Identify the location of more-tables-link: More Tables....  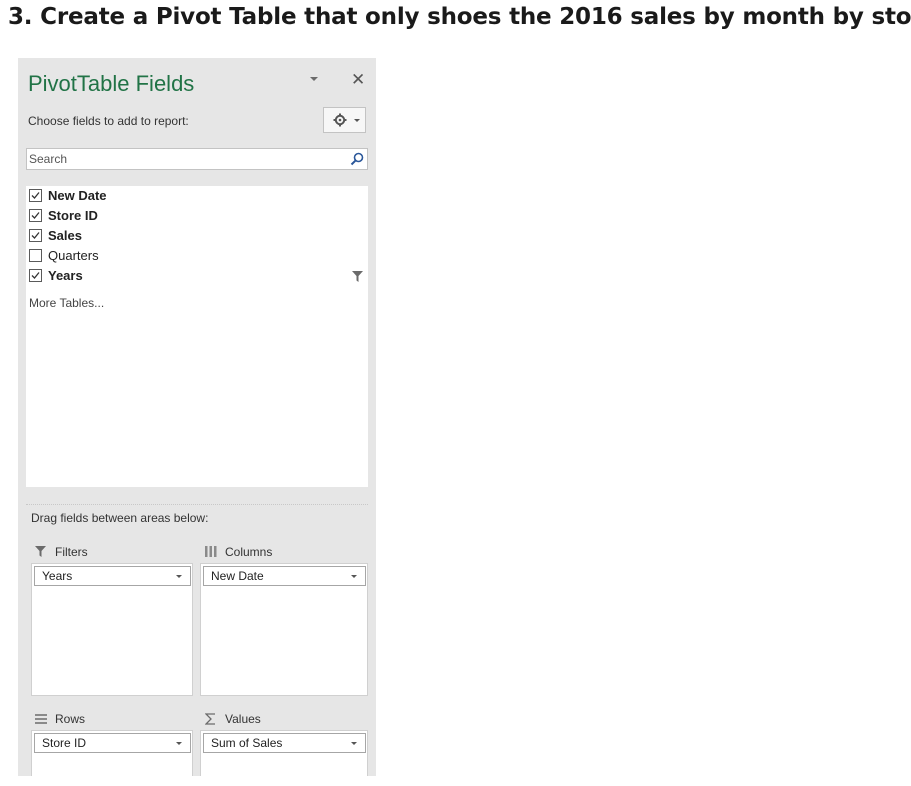
(66, 303).